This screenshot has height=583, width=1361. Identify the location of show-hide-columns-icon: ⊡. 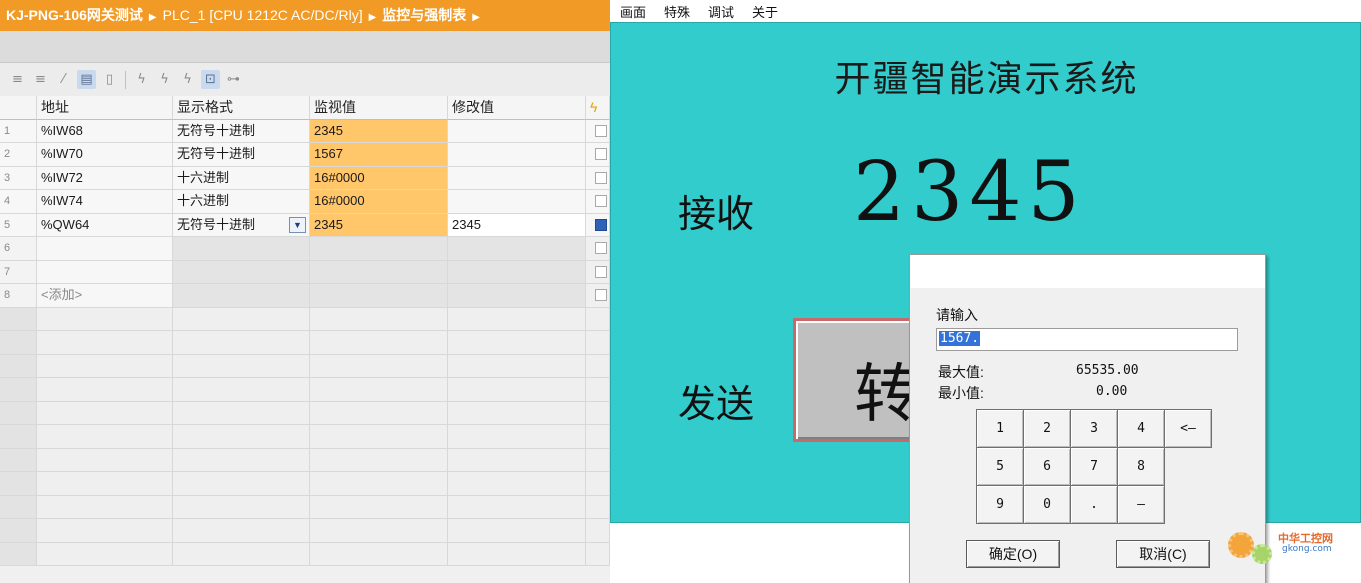
(210, 79).